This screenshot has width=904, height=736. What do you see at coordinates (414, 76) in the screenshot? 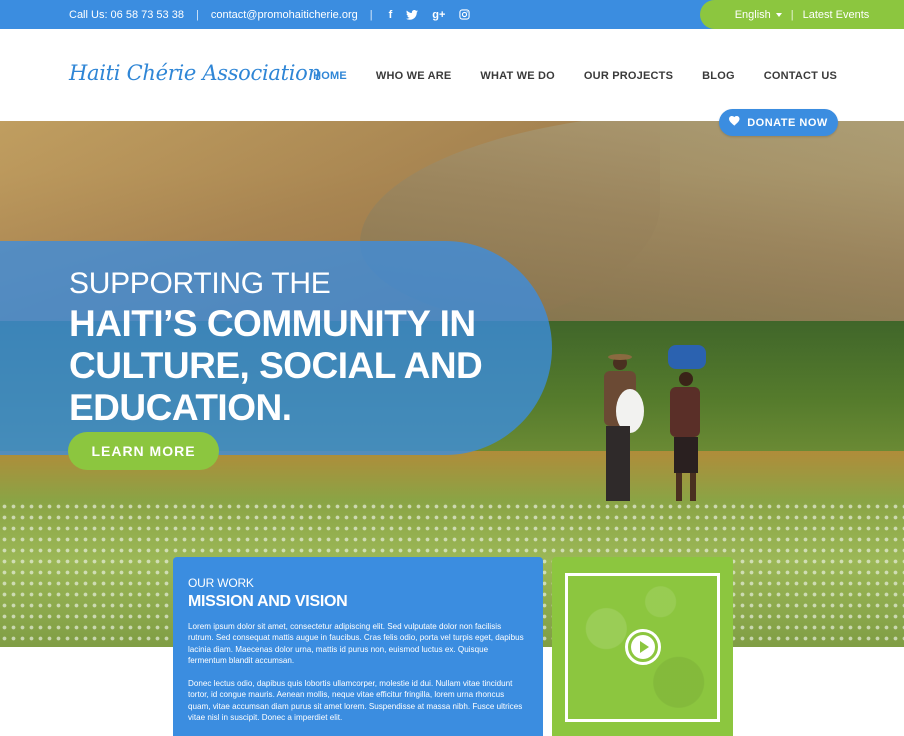
I see `nav-who-we-are: WHO WE ARE` at bounding box center [414, 76].